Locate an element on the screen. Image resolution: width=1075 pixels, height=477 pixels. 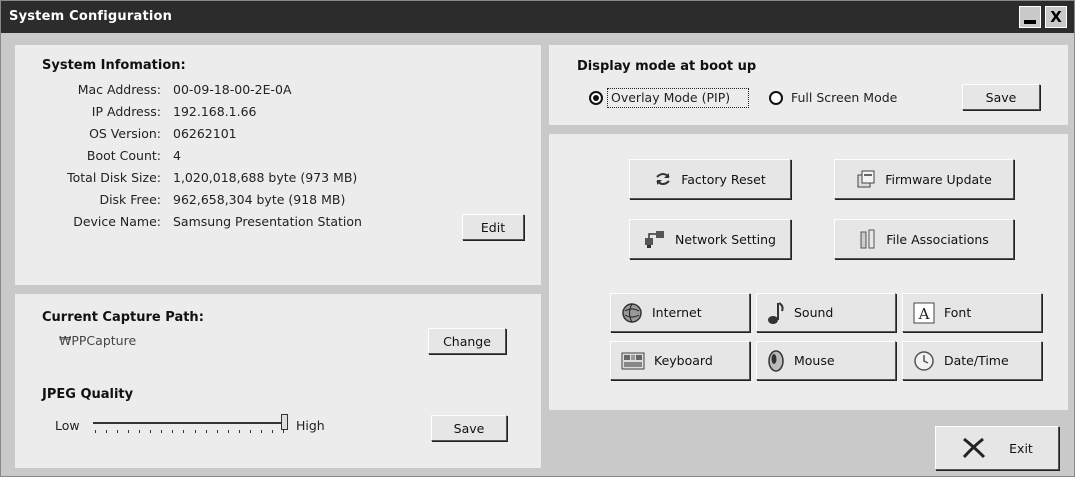
radio-selected-dot is located at coordinates (596, 98).